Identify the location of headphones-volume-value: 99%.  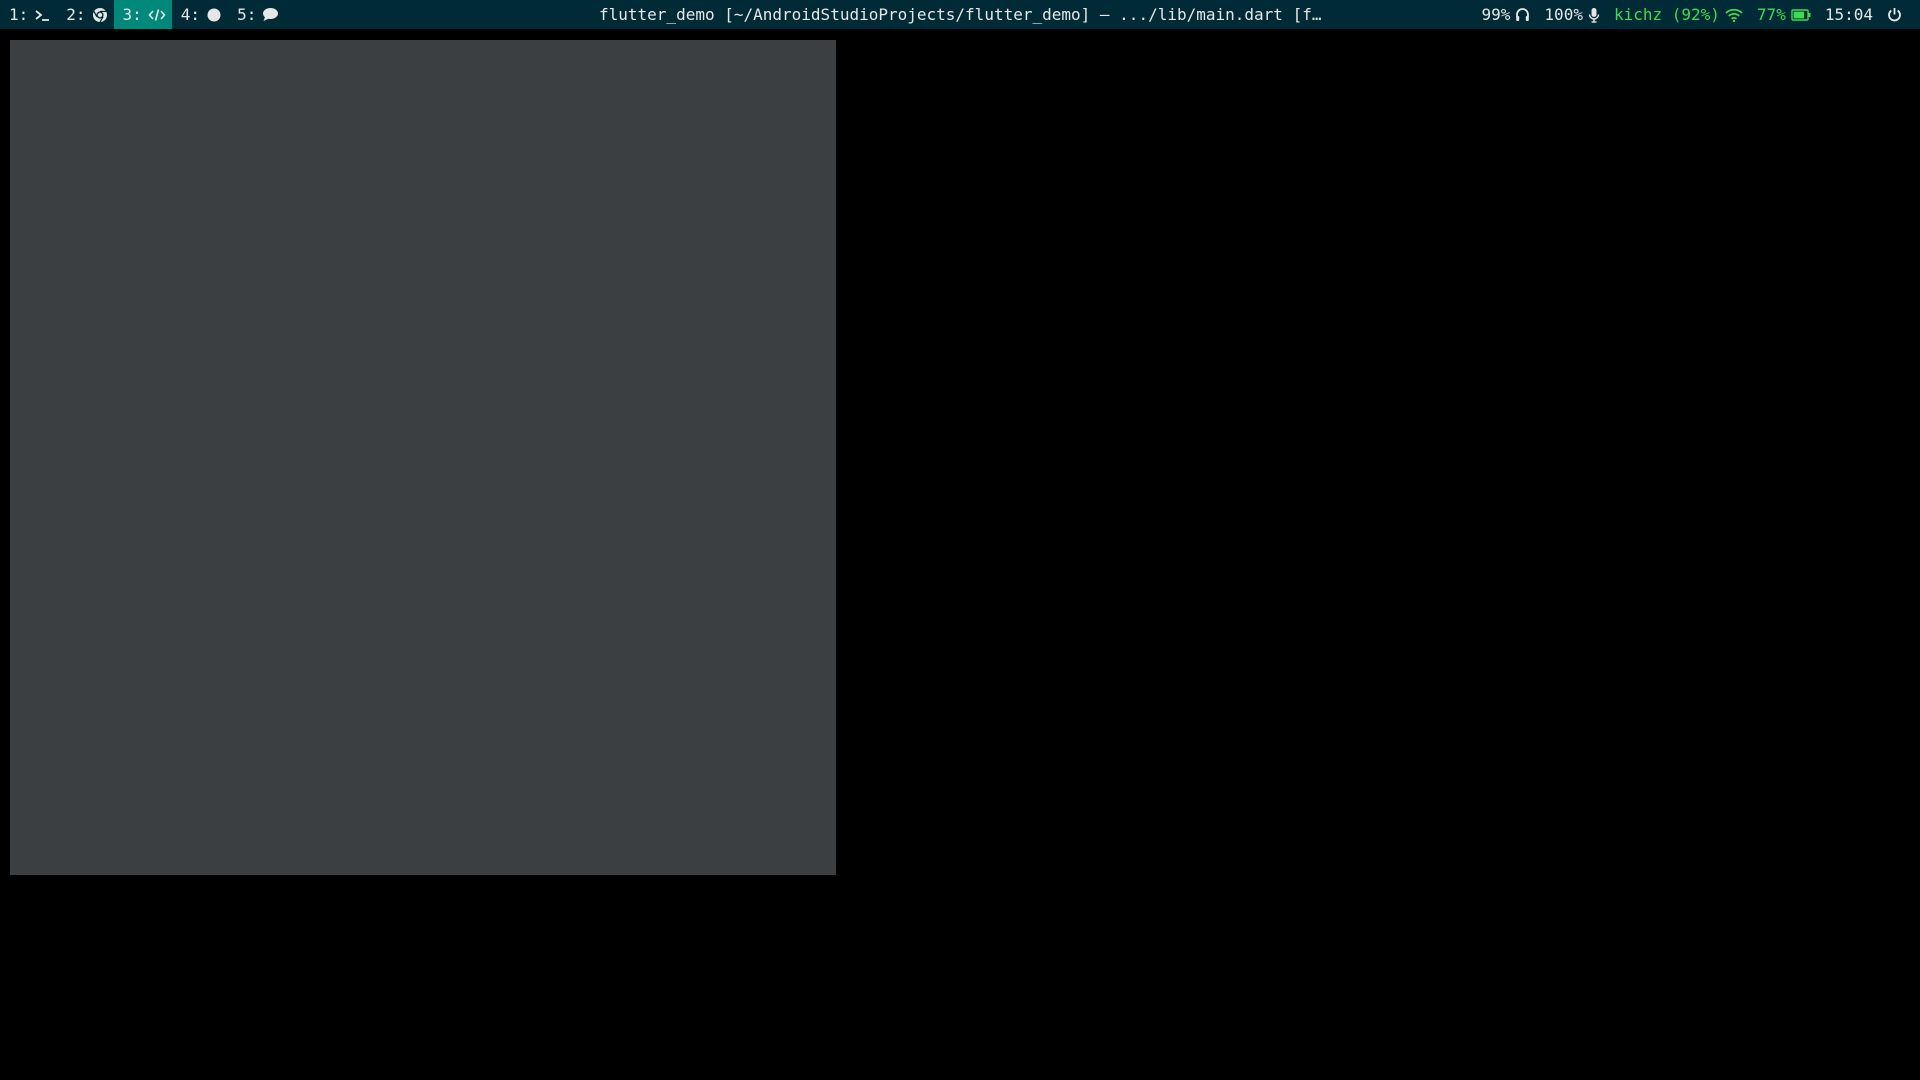
(1496, 14).